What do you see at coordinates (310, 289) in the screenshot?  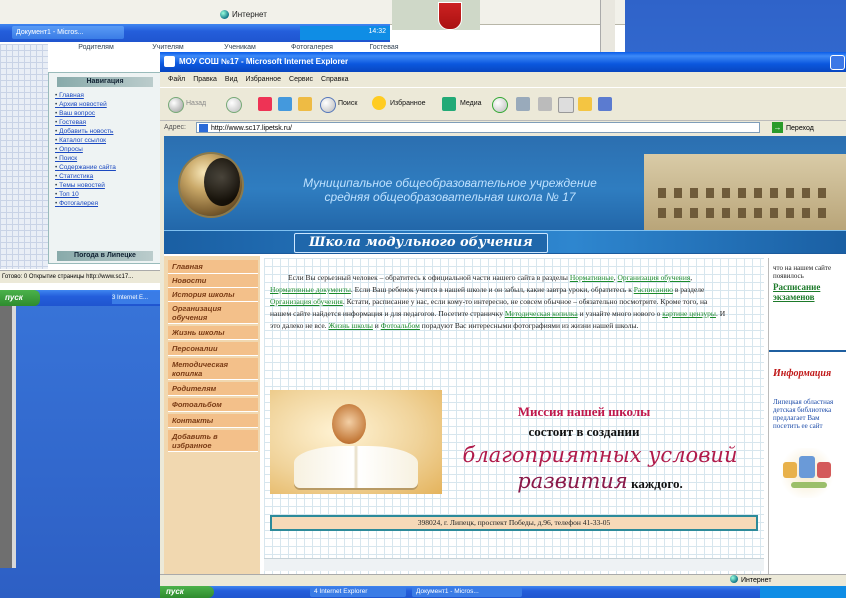 I see `intro-link: Нормативные документы` at bounding box center [310, 289].